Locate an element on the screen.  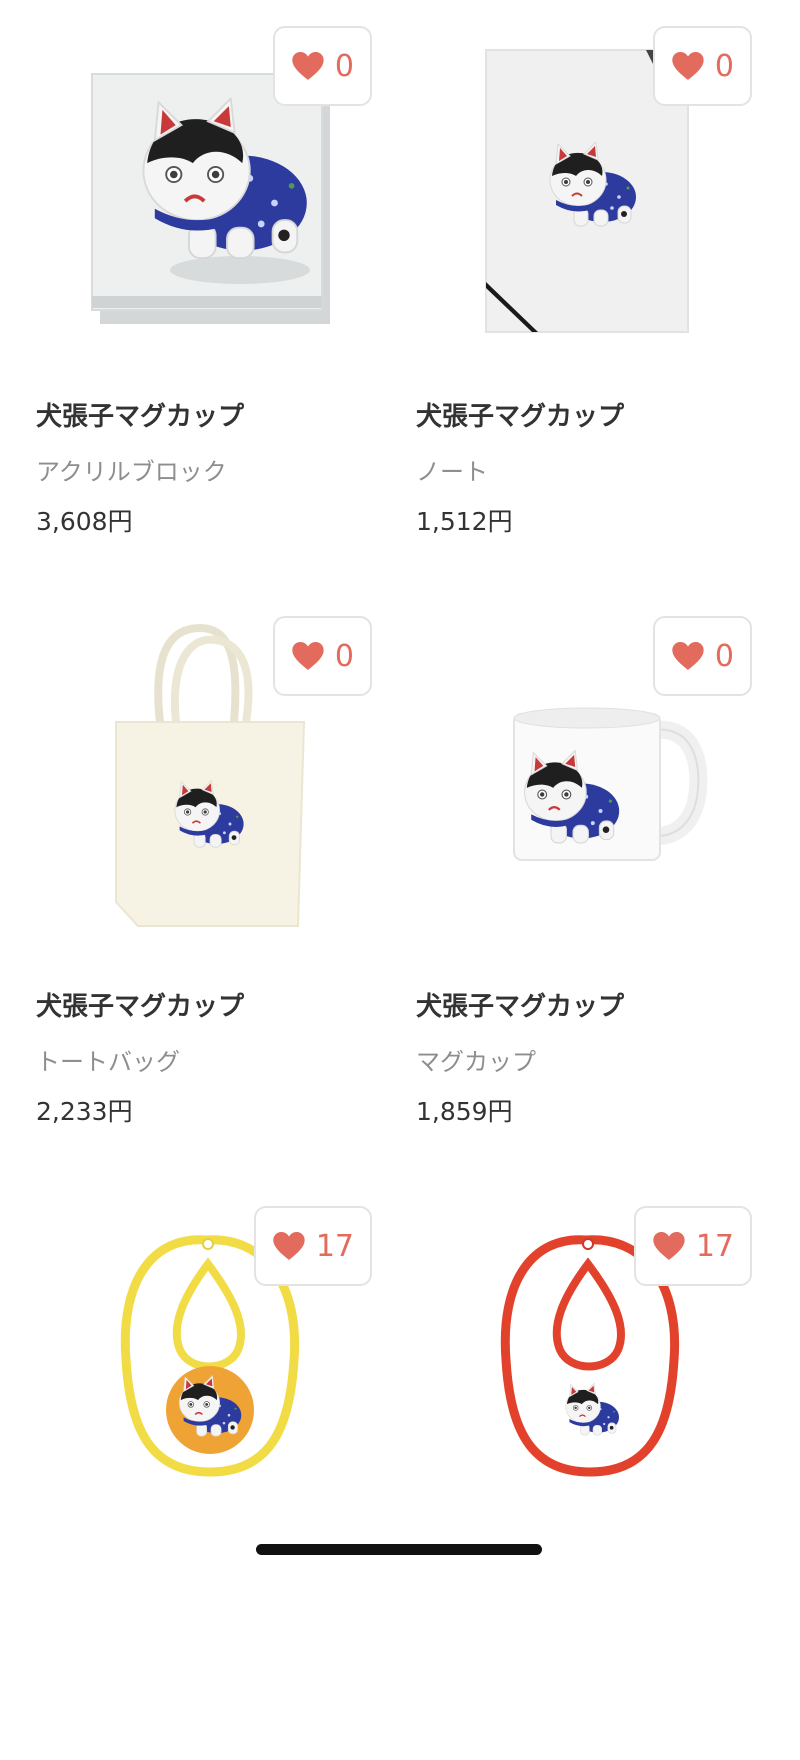
product-price: 1,859円 is located at coordinates (464, 1111).